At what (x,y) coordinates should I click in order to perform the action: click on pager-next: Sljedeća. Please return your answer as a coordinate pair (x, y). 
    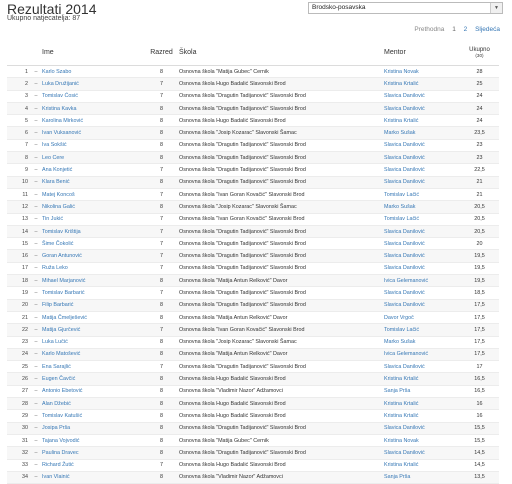
    Looking at the image, I should click on (487, 29).